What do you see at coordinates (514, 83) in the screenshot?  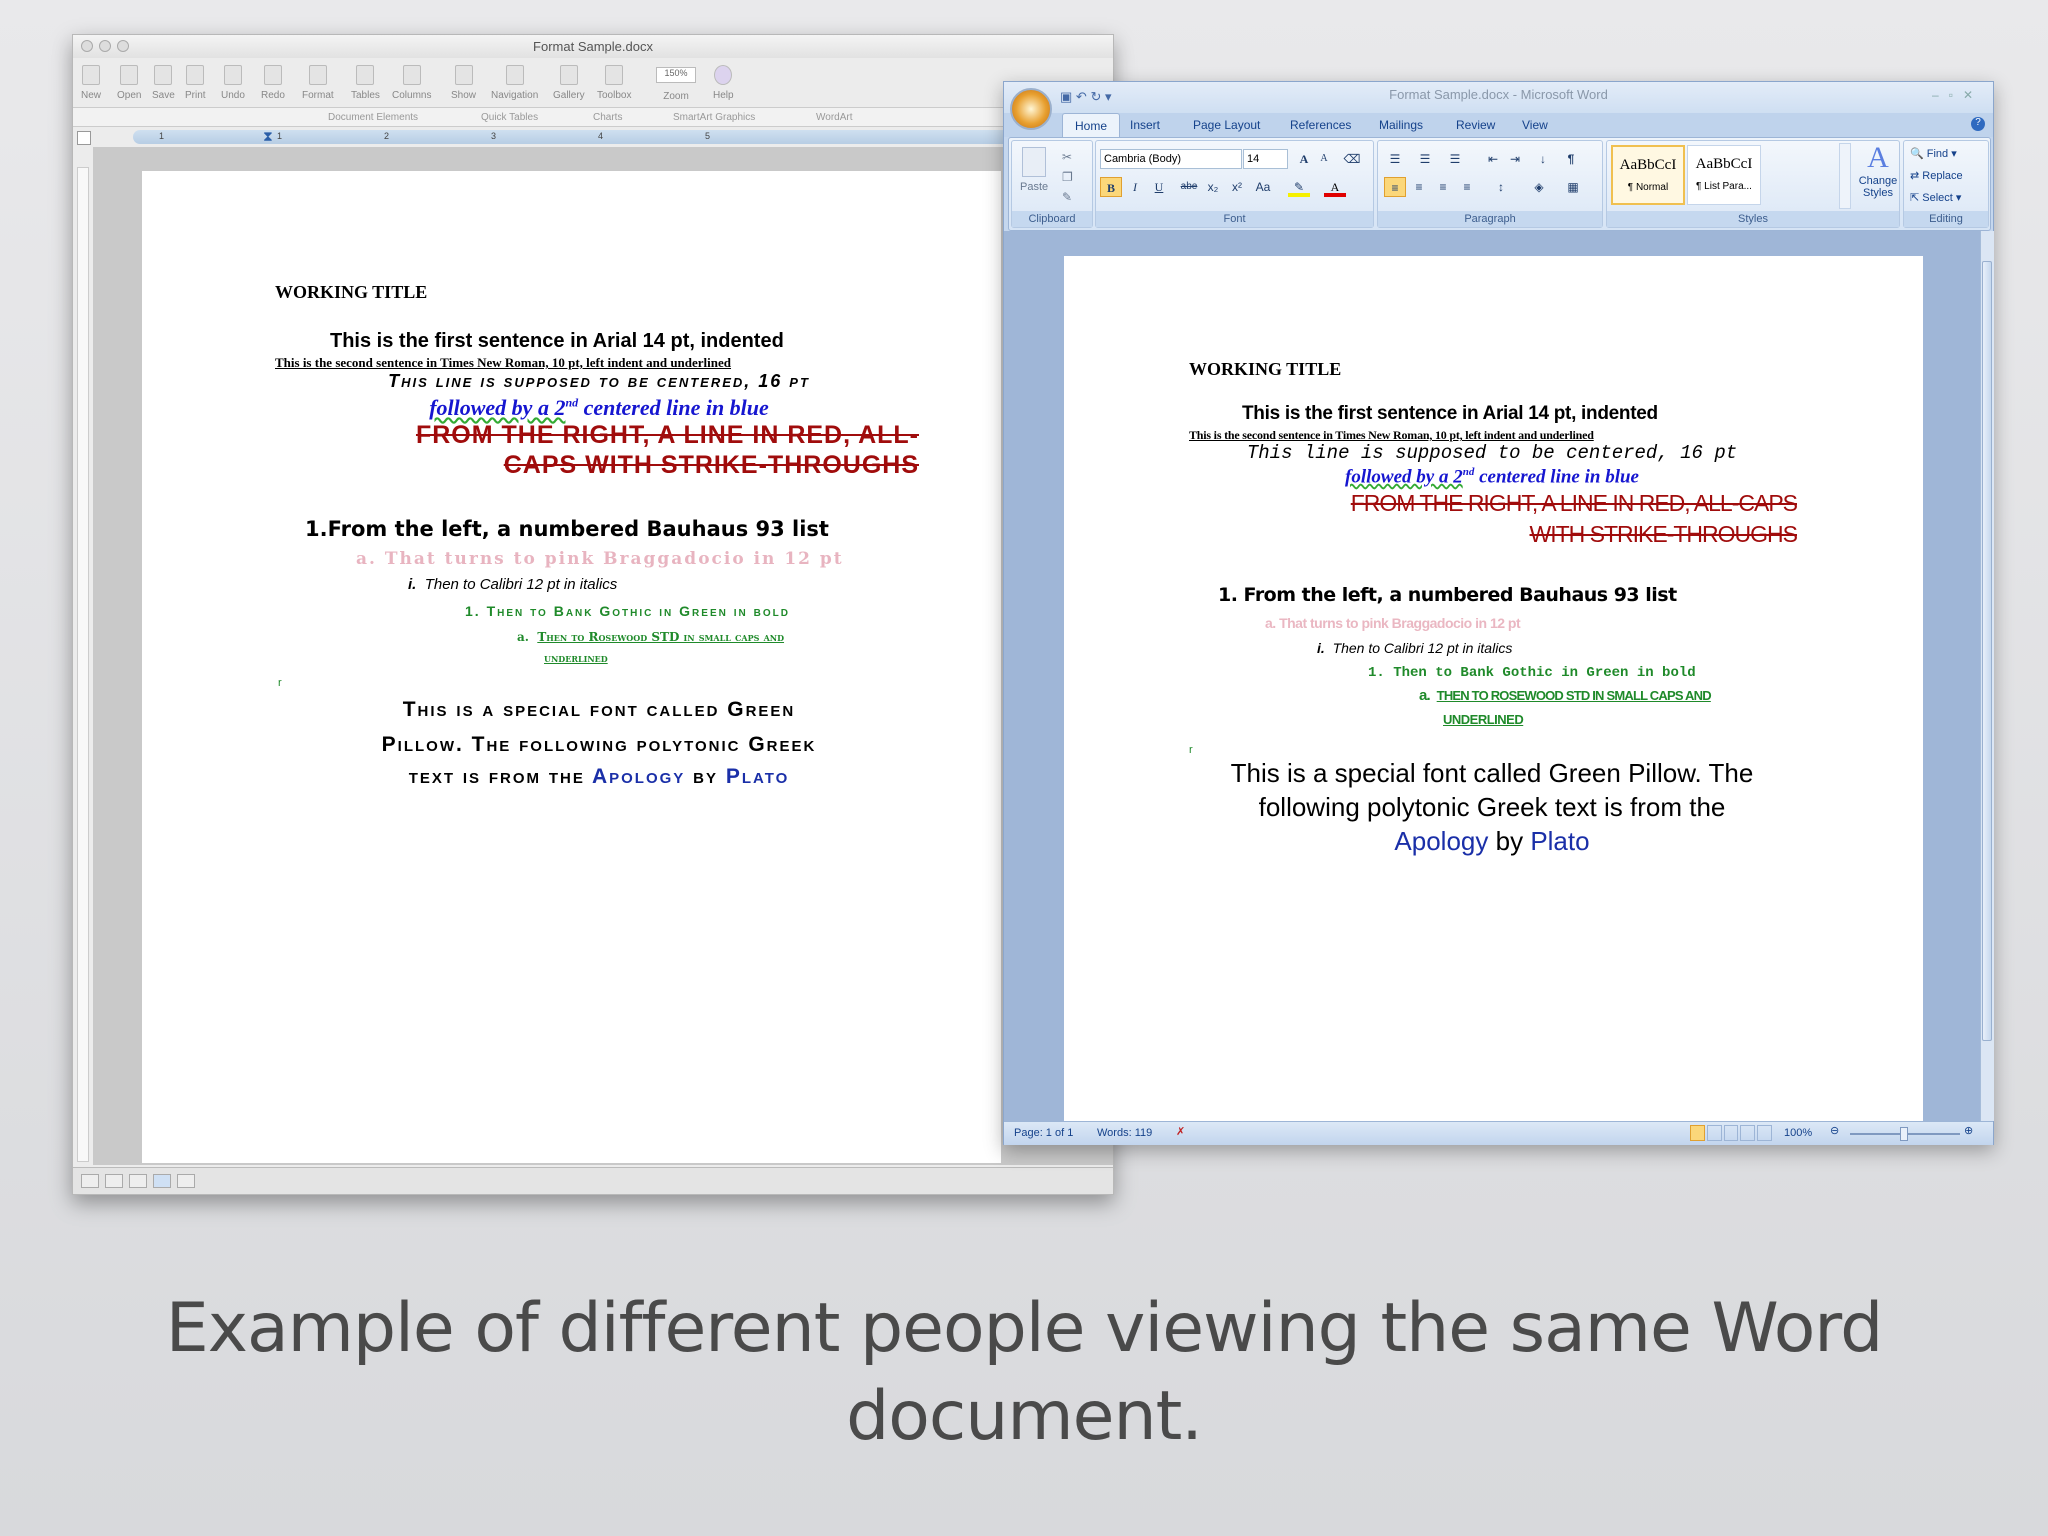 I see `toolbar-navigation: Navigation` at bounding box center [514, 83].